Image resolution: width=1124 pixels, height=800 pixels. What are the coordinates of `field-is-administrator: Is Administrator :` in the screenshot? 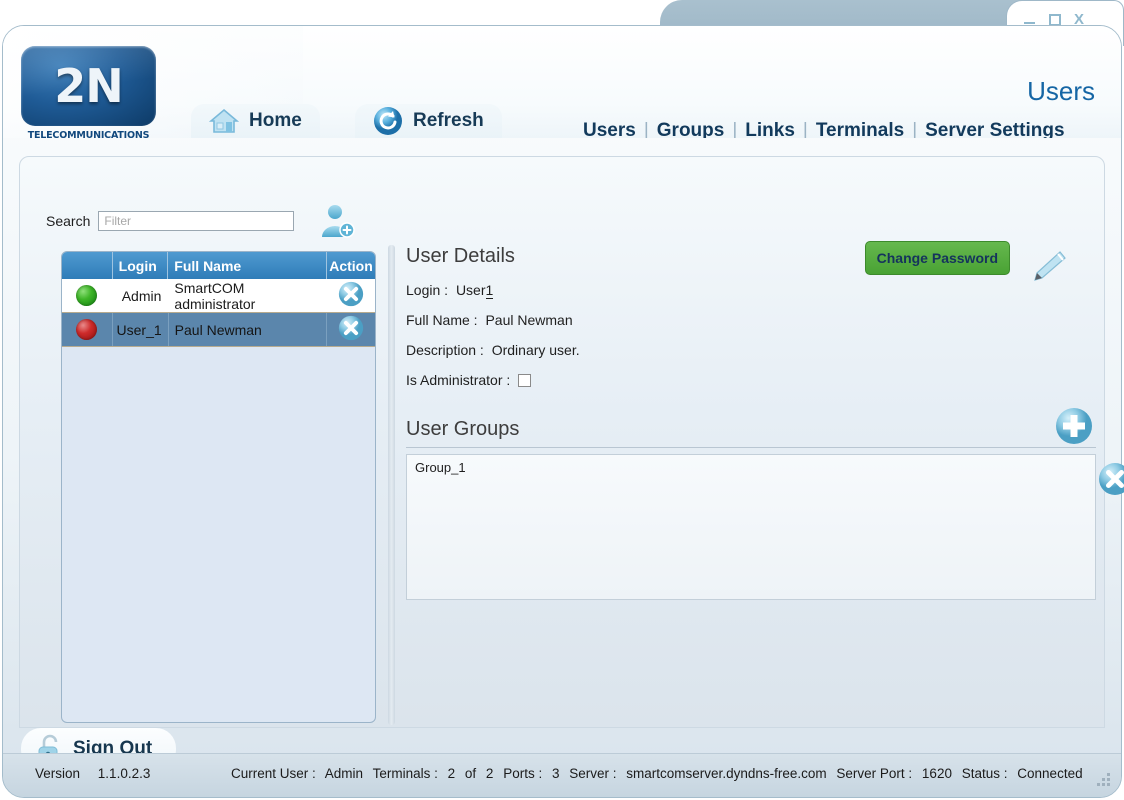 It's located at (751, 380).